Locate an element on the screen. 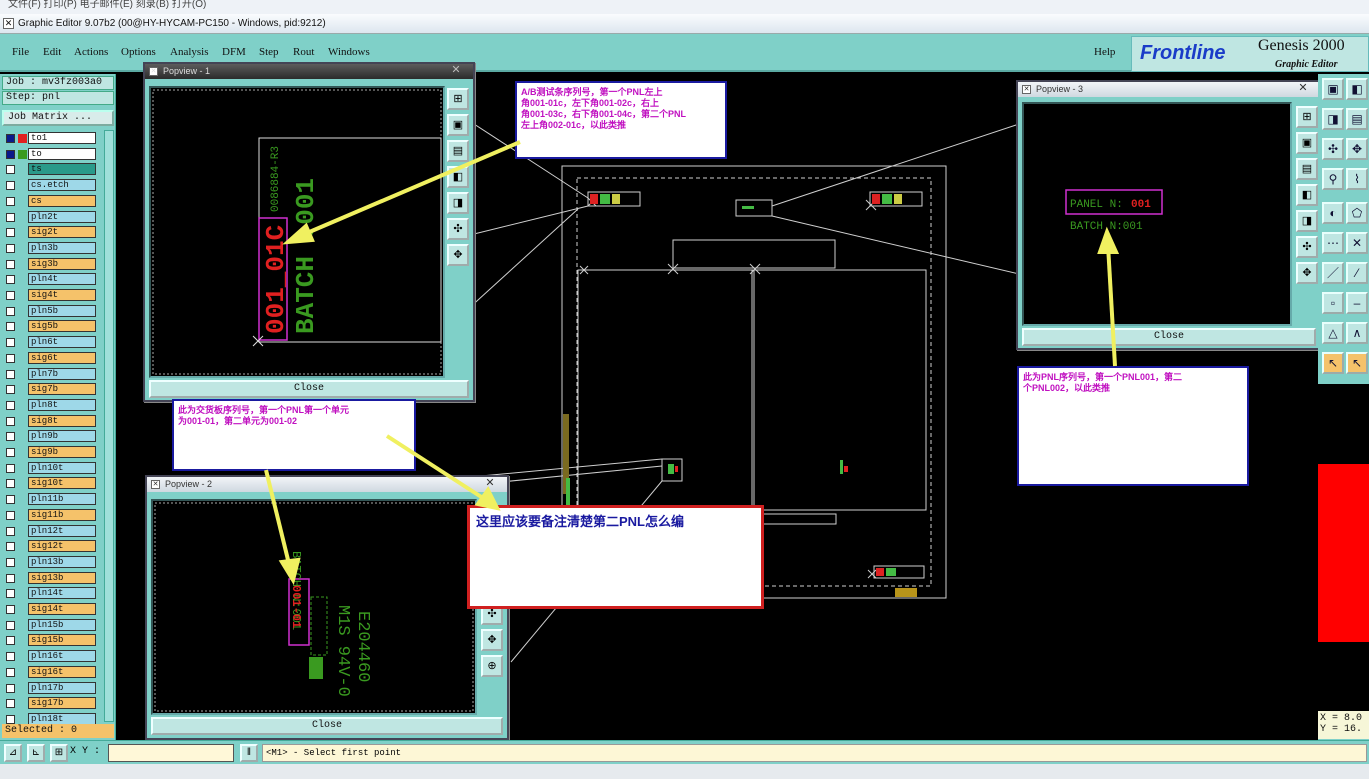 This screenshot has height=779, width=1369. layer-row: sig14t is located at coordinates (53, 609).